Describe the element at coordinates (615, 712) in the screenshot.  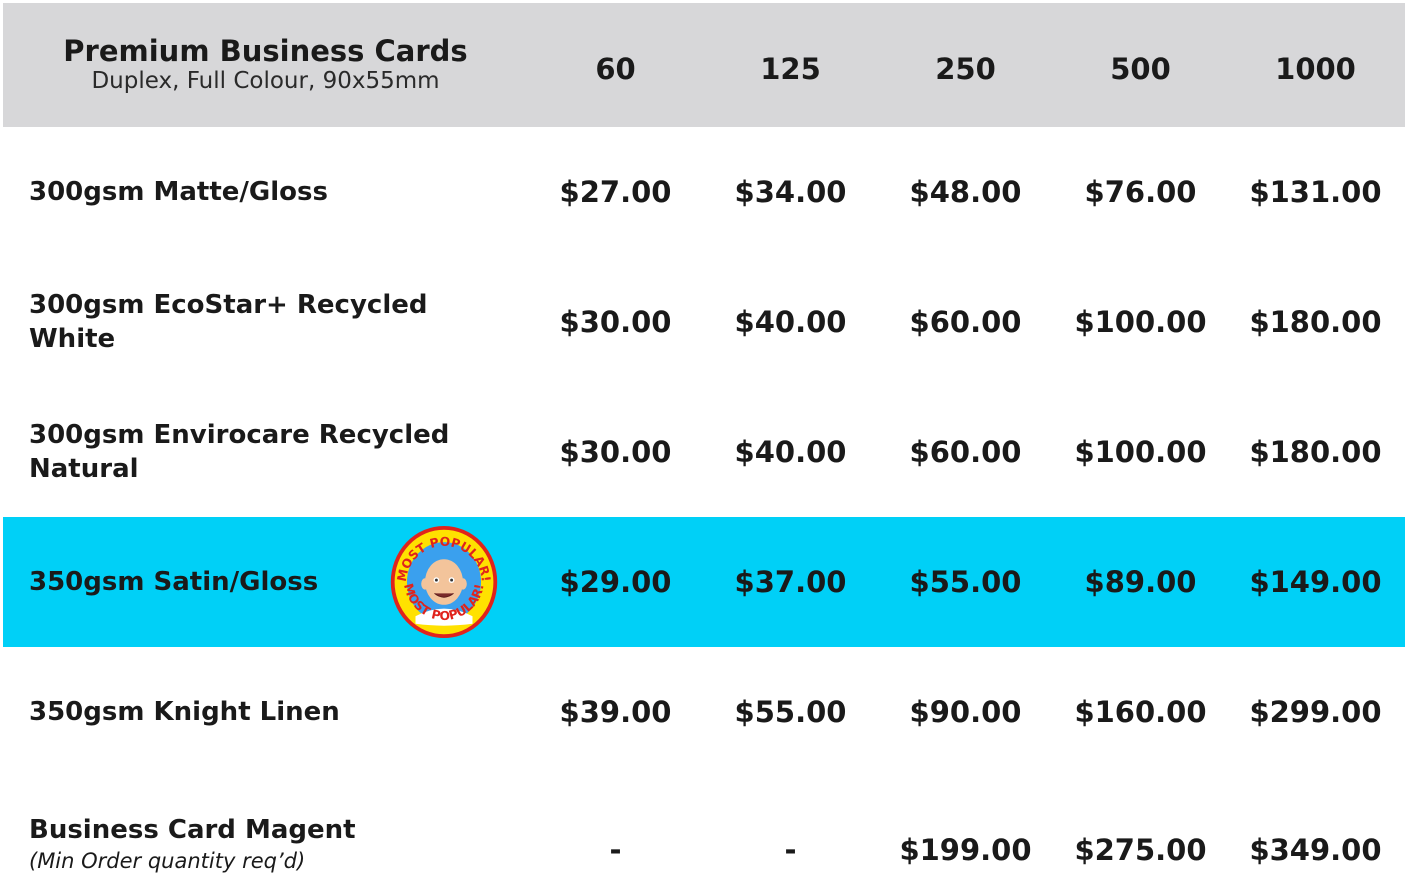
I see `price-cell: $39.00` at that location.